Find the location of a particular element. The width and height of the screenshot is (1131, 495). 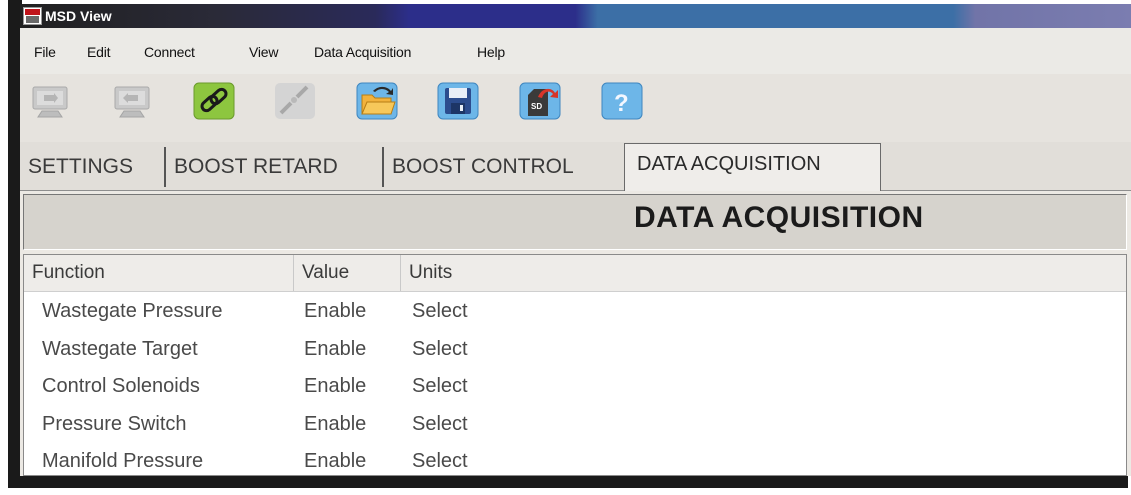

write-to-device-icon is located at coordinates (132, 102).